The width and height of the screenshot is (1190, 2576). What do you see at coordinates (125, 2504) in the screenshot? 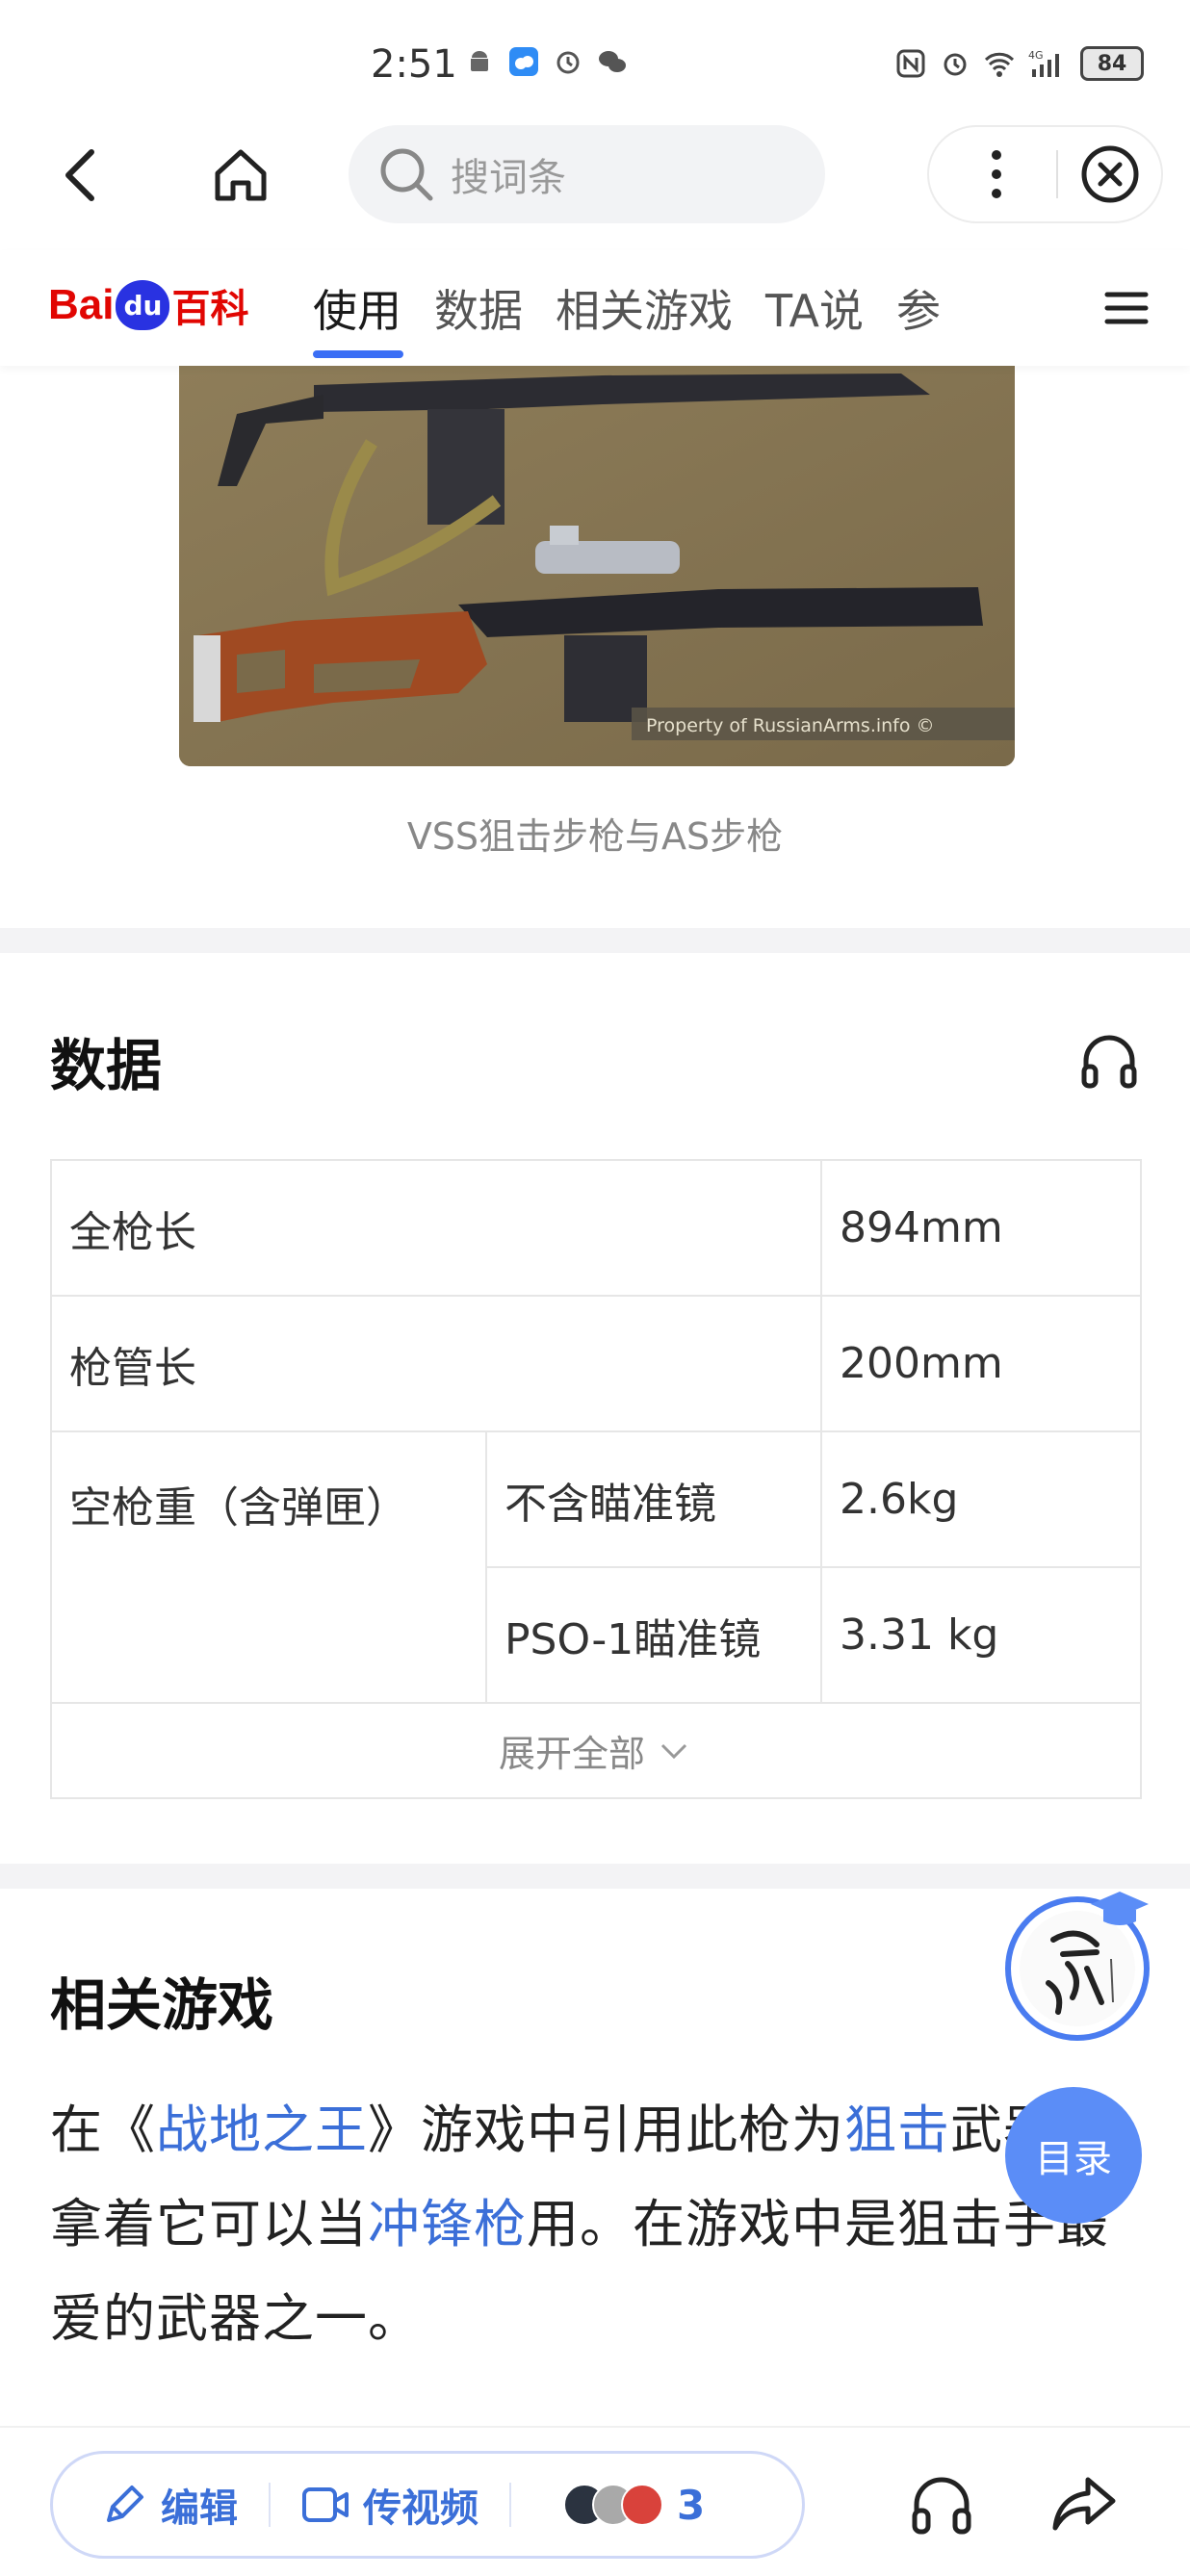
I see `pencil-icon` at bounding box center [125, 2504].